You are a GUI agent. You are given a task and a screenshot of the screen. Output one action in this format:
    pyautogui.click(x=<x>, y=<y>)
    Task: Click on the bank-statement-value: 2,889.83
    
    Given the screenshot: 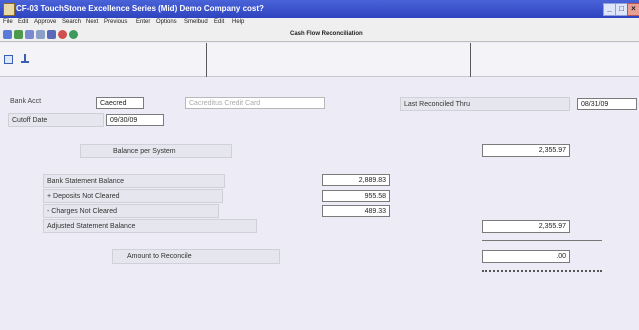 What is the action you would take?
    pyautogui.click(x=356, y=180)
    